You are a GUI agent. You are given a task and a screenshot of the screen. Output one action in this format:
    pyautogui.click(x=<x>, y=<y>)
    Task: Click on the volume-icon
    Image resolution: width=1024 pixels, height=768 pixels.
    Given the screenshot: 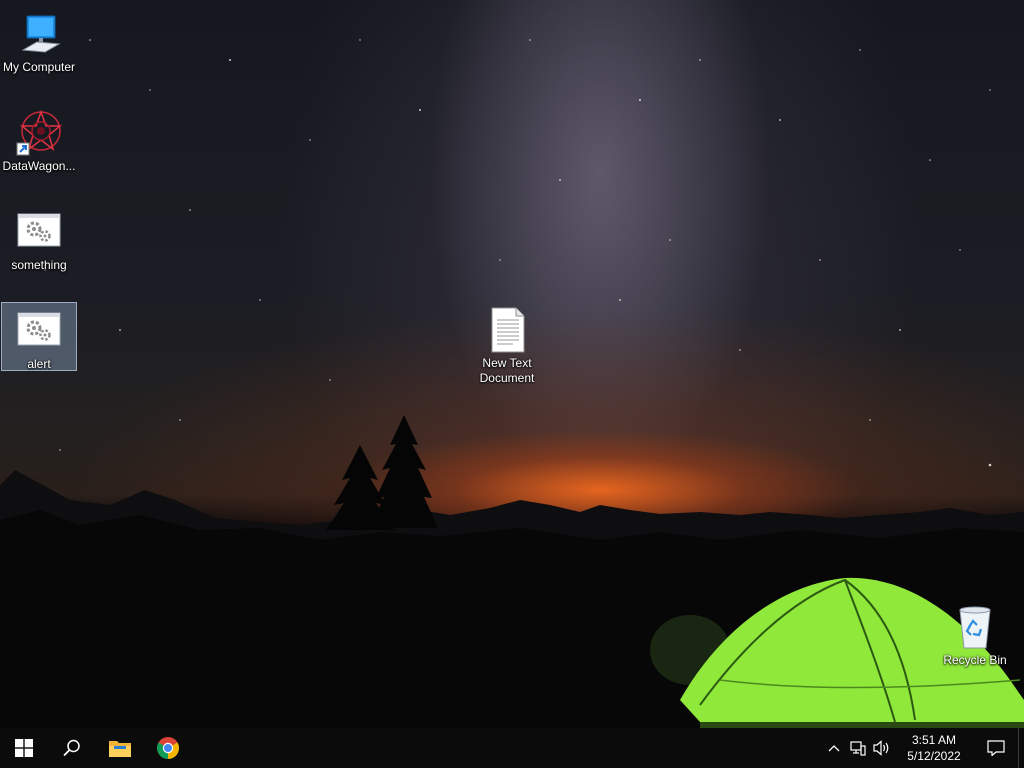 What is the action you would take?
    pyautogui.click(x=881, y=748)
    